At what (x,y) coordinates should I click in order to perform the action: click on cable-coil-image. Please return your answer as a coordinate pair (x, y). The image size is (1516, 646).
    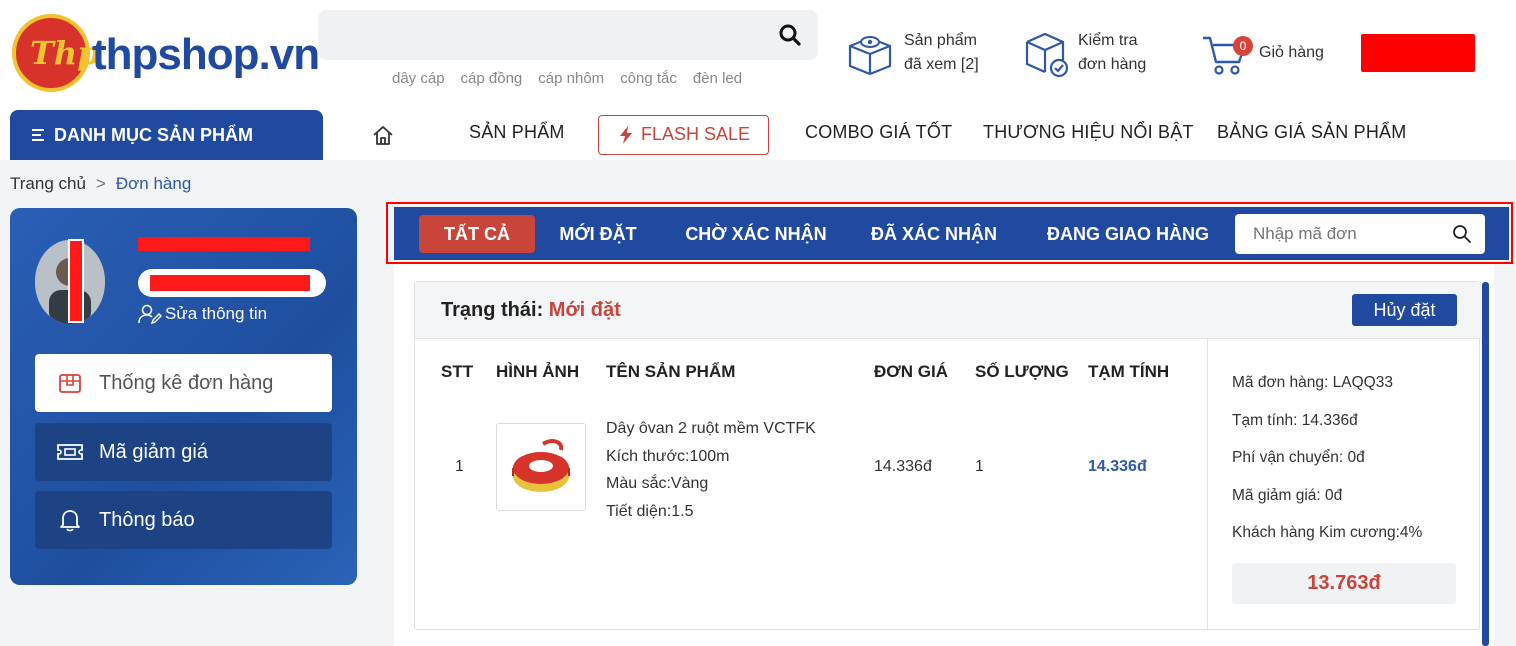
    Looking at the image, I should click on (541, 465).